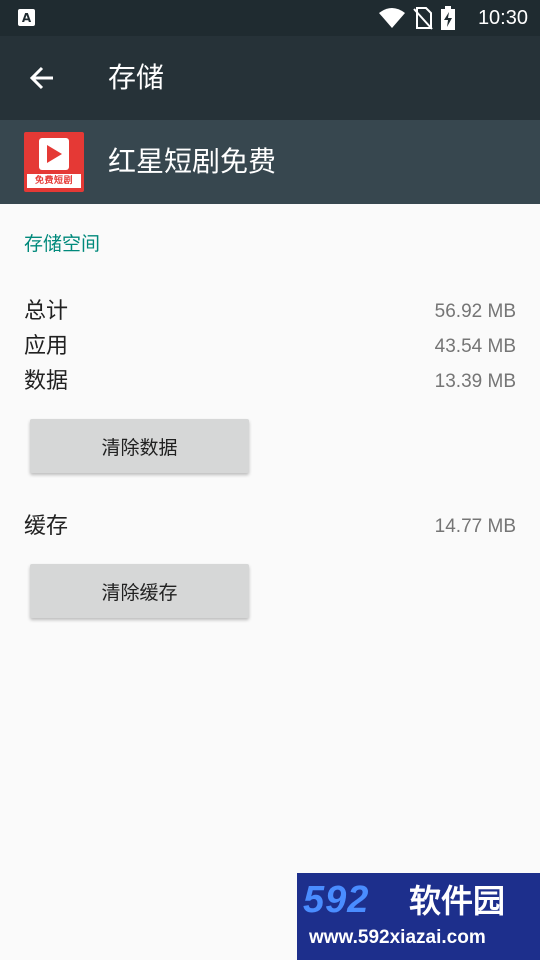 The height and width of the screenshot is (960, 540). What do you see at coordinates (46, 311) in the screenshot?
I see `storage-row-label: 总计` at bounding box center [46, 311].